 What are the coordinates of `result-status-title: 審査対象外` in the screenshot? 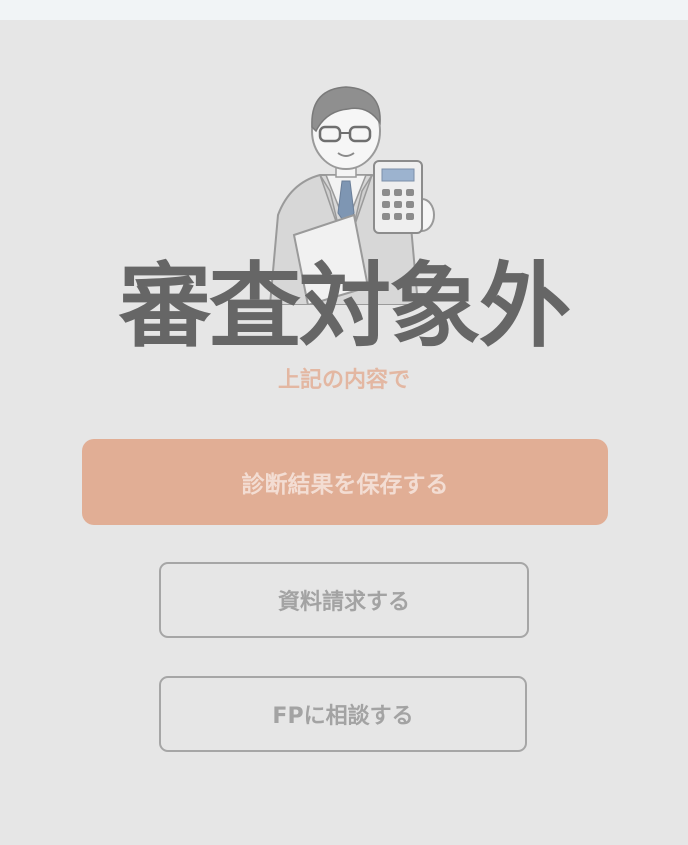 It's located at (344, 306).